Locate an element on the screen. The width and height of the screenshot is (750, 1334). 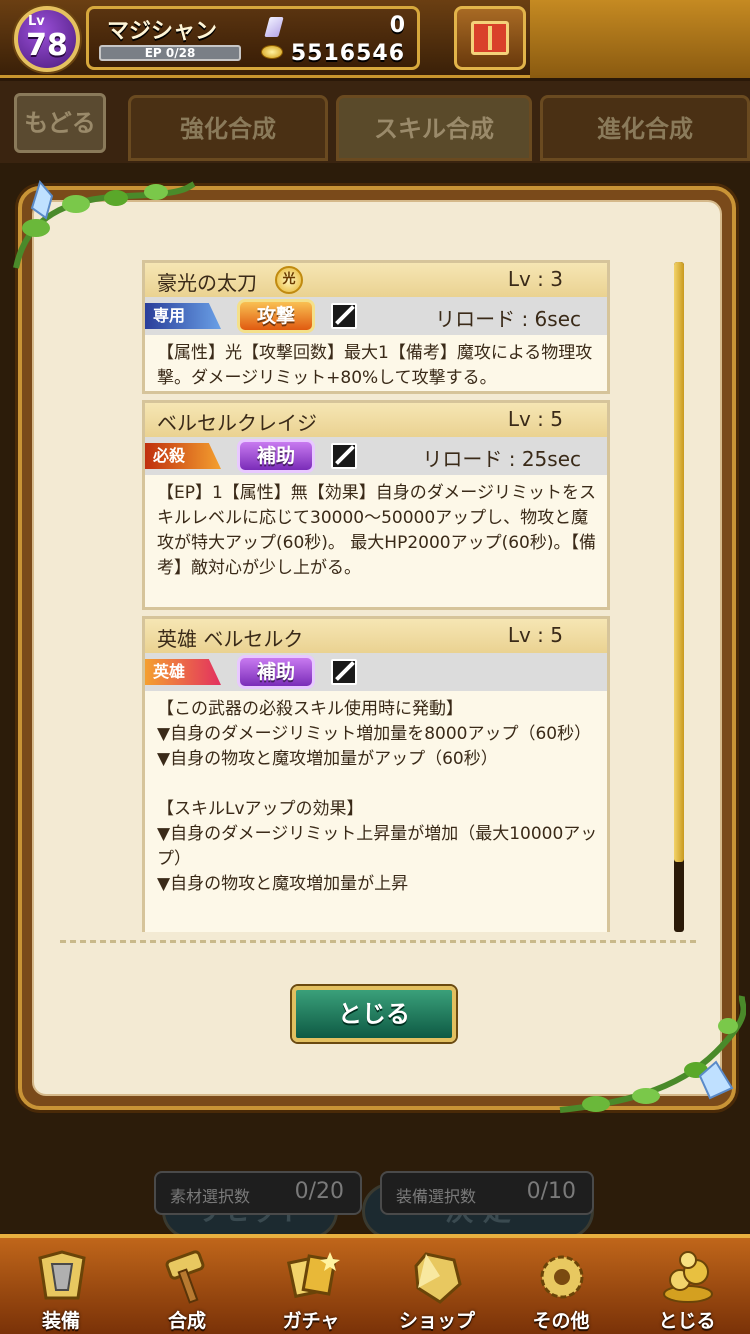
back-button: もどる is located at coordinates (60, 123).